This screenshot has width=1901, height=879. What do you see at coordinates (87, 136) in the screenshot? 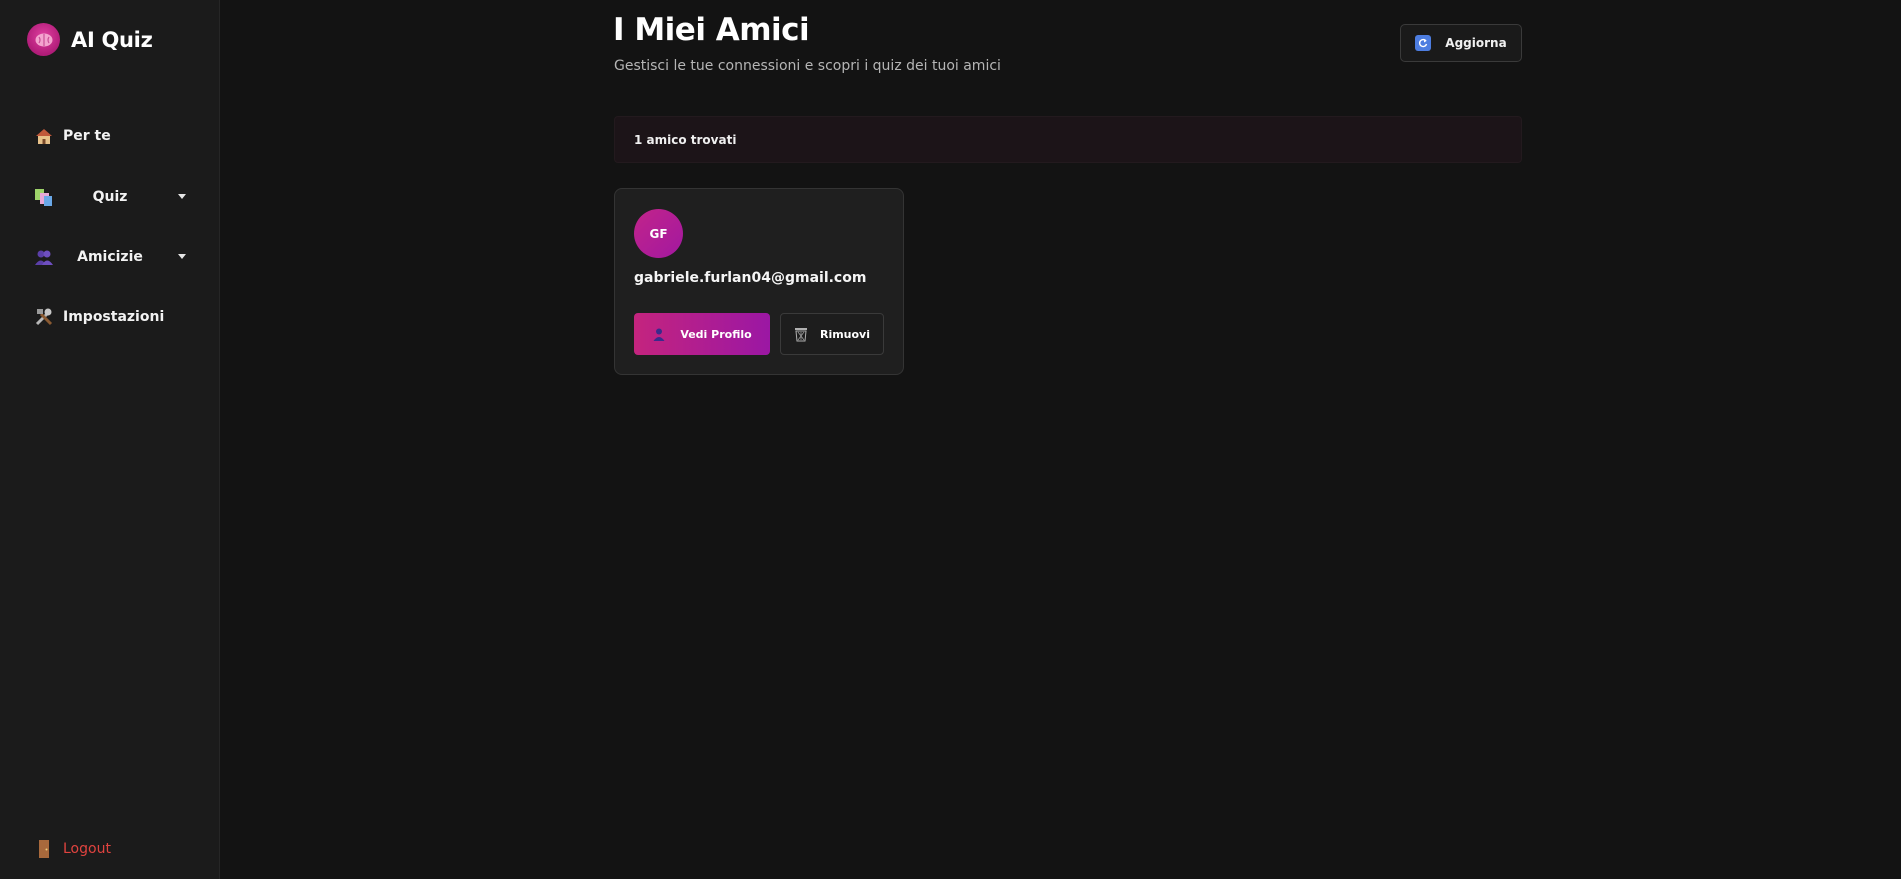
I see `sidebar-item-label: Per te` at bounding box center [87, 136].